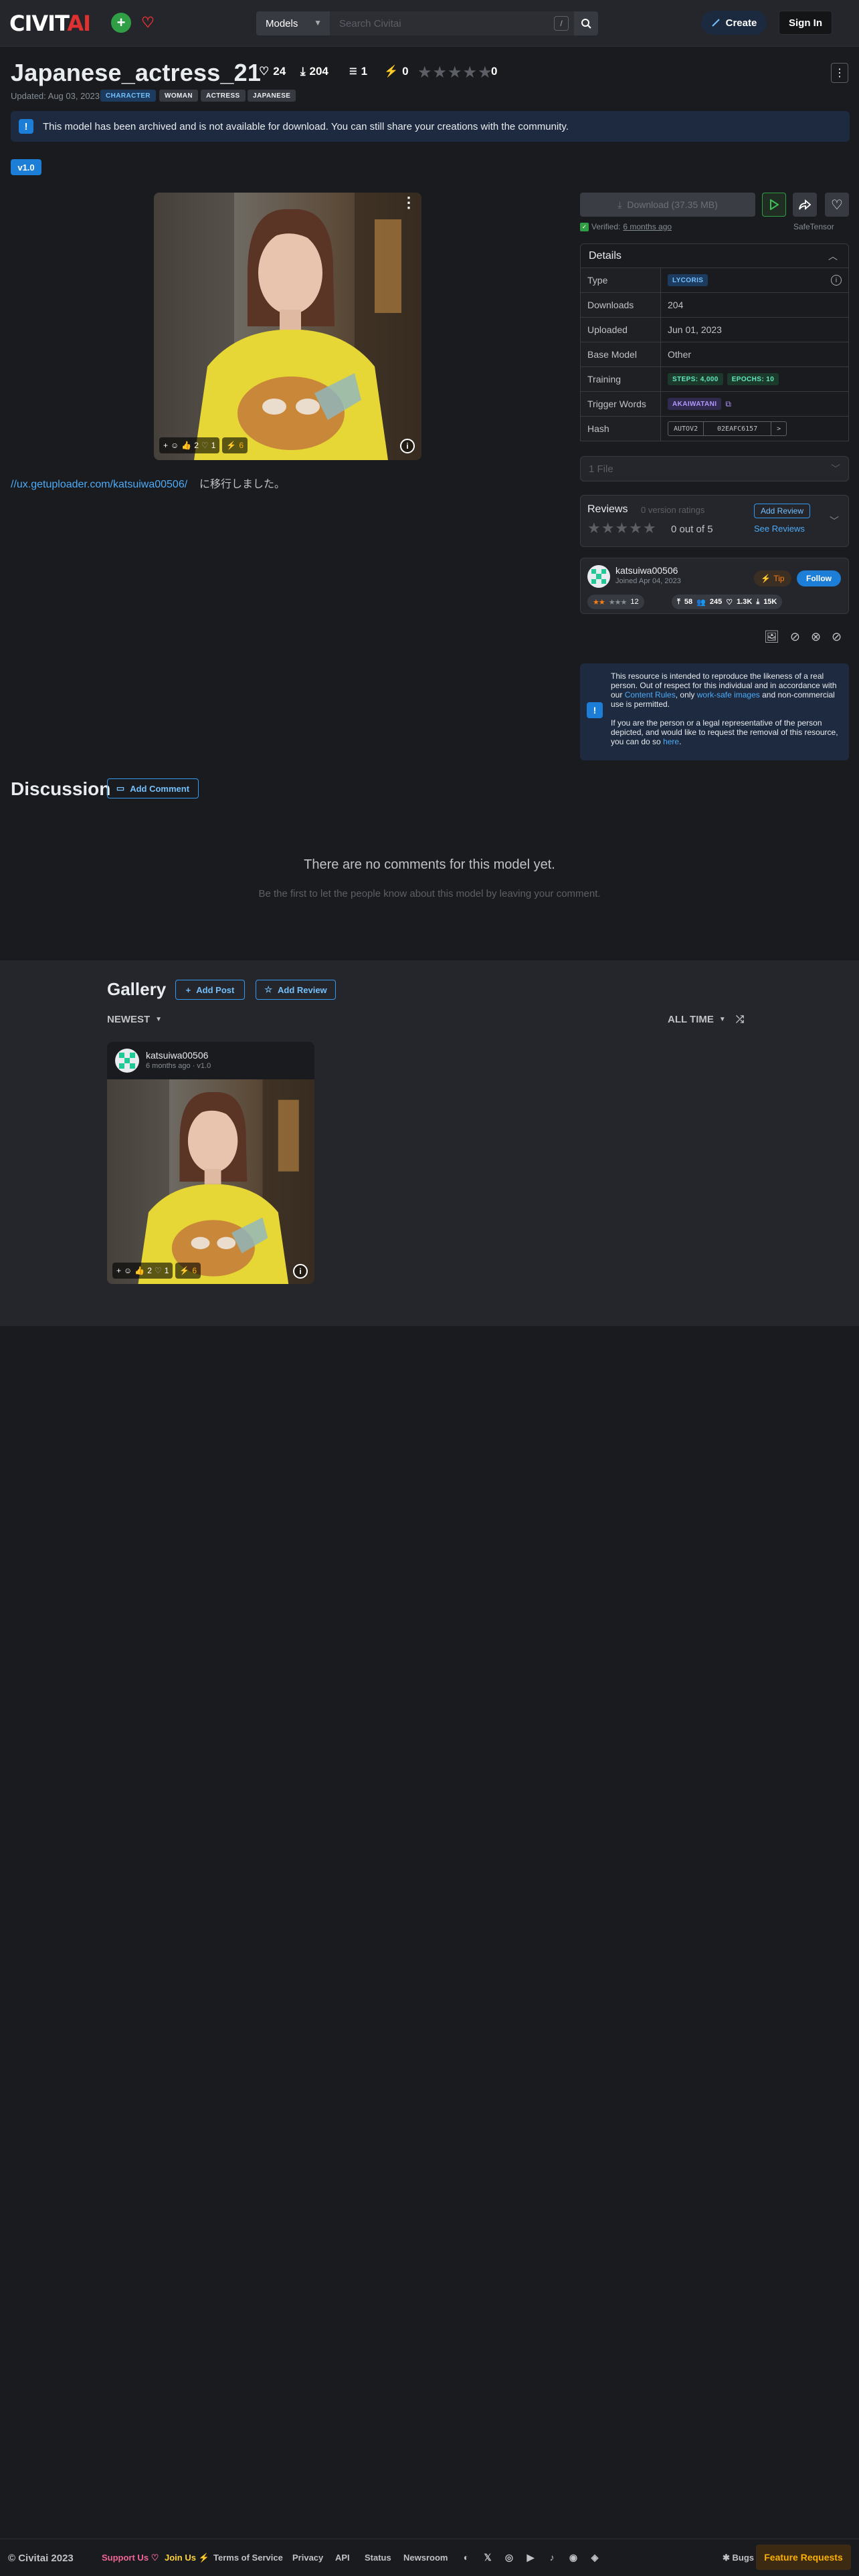 The height and width of the screenshot is (2576, 859). Describe the element at coordinates (805, 205) in the screenshot. I see `share-button` at that location.